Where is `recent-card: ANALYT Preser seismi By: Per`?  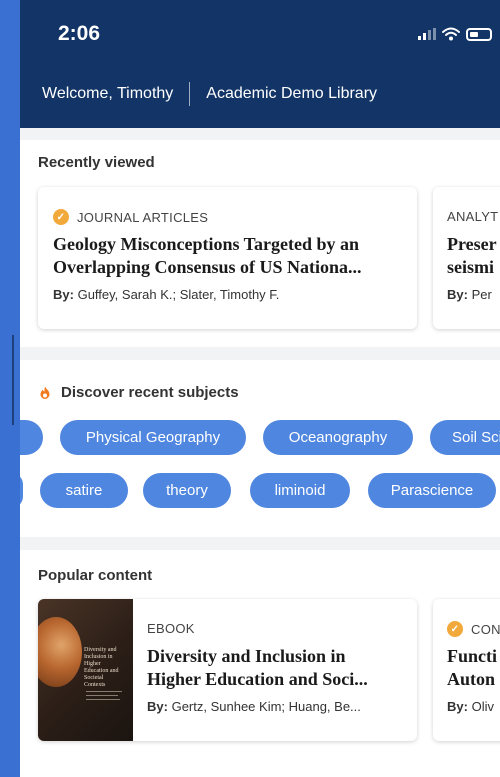
recent-card: ANALYT Preser seismi By: Per is located at coordinates (466, 258).